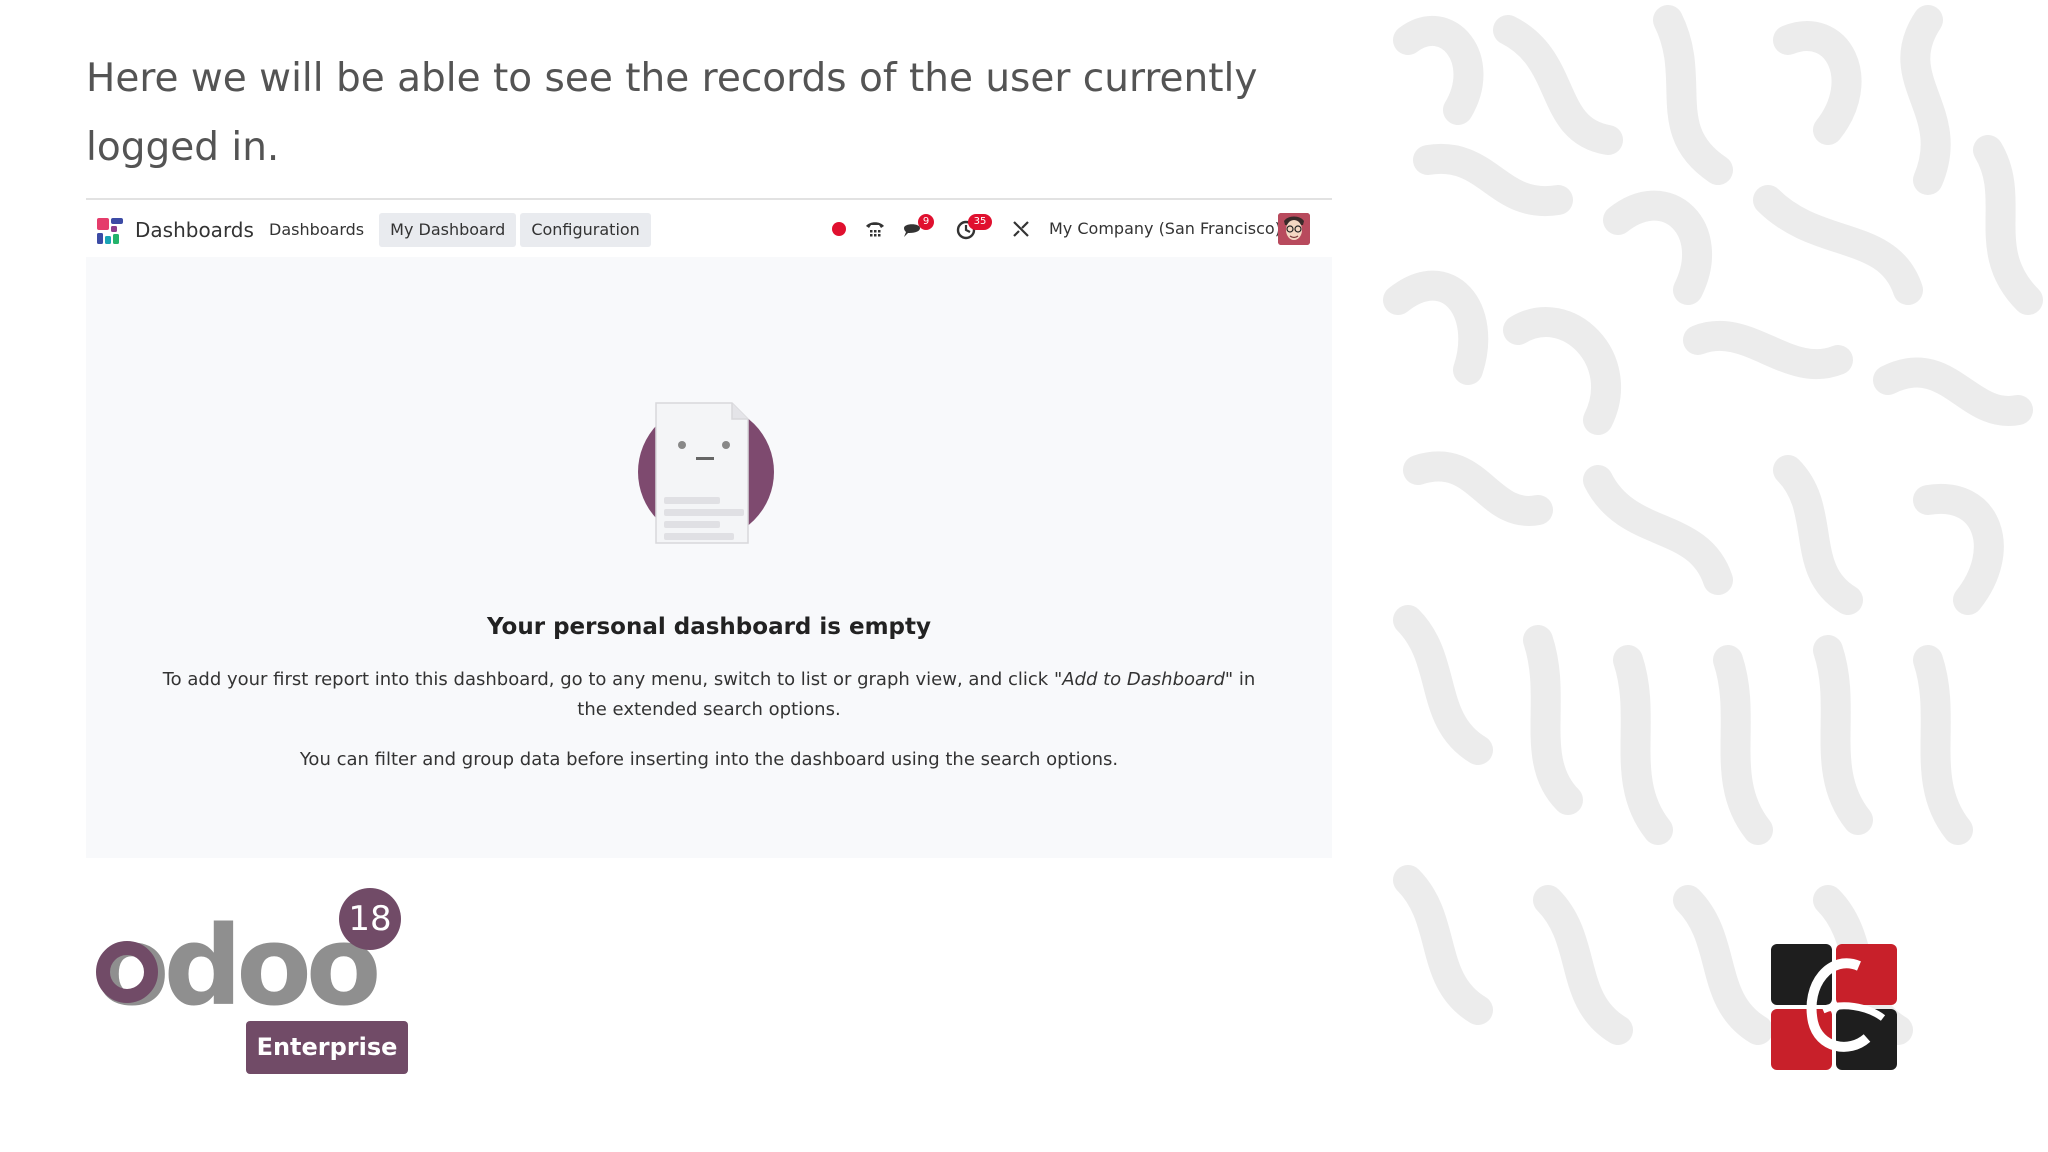  Describe the element at coordinates (875, 229) in the screenshot. I see `phone-icon` at that location.